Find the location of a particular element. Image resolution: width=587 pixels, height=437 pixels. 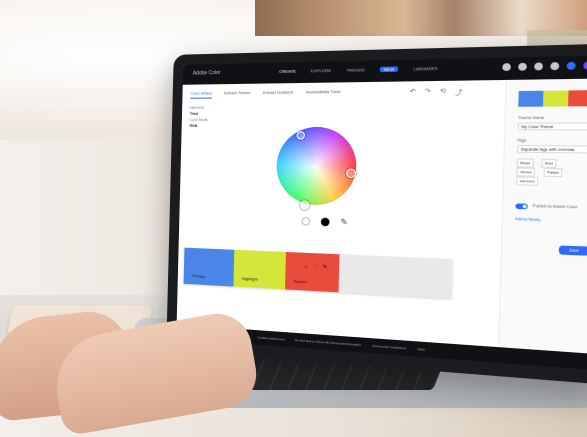

swatch-actions: ⌂ ◌ ✎ is located at coordinates (317, 266).